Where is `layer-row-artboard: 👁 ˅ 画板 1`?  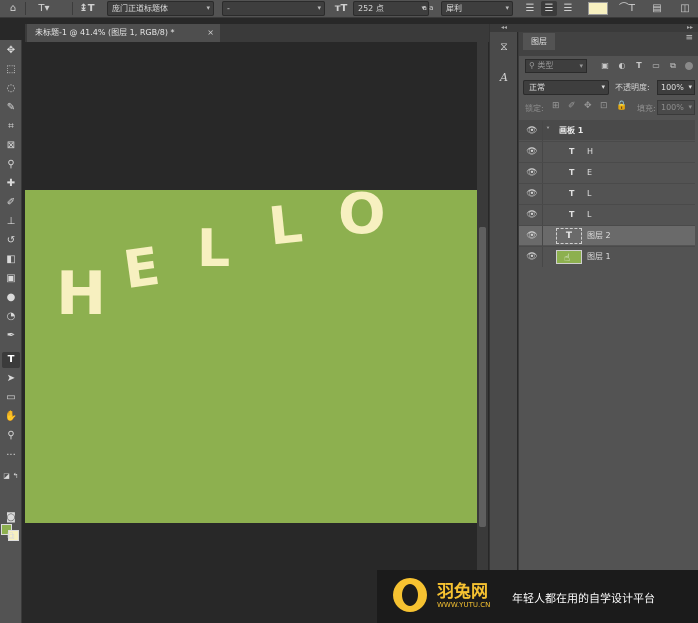 layer-row-artboard: 👁 ˅ 画板 1 is located at coordinates (607, 130).